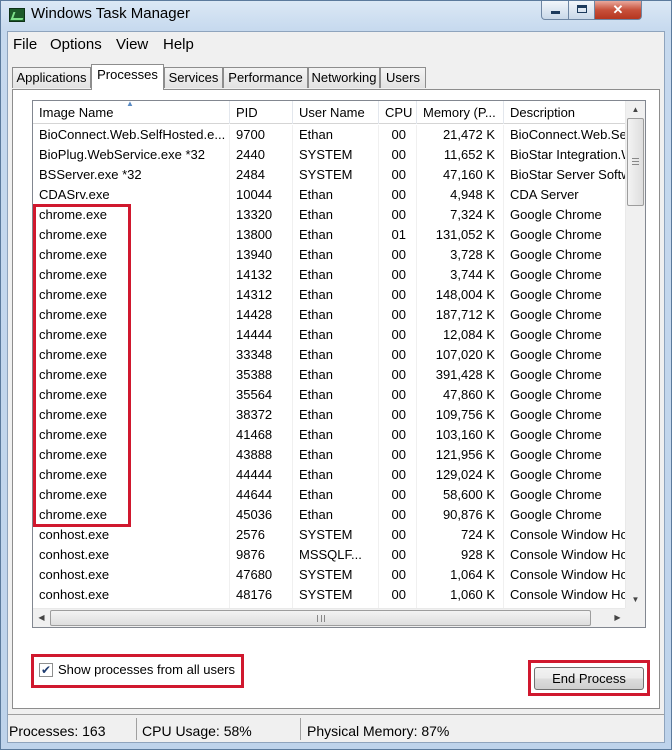  Describe the element at coordinates (465, 294) in the screenshot. I see `process-memory: 148,004 K` at that location.